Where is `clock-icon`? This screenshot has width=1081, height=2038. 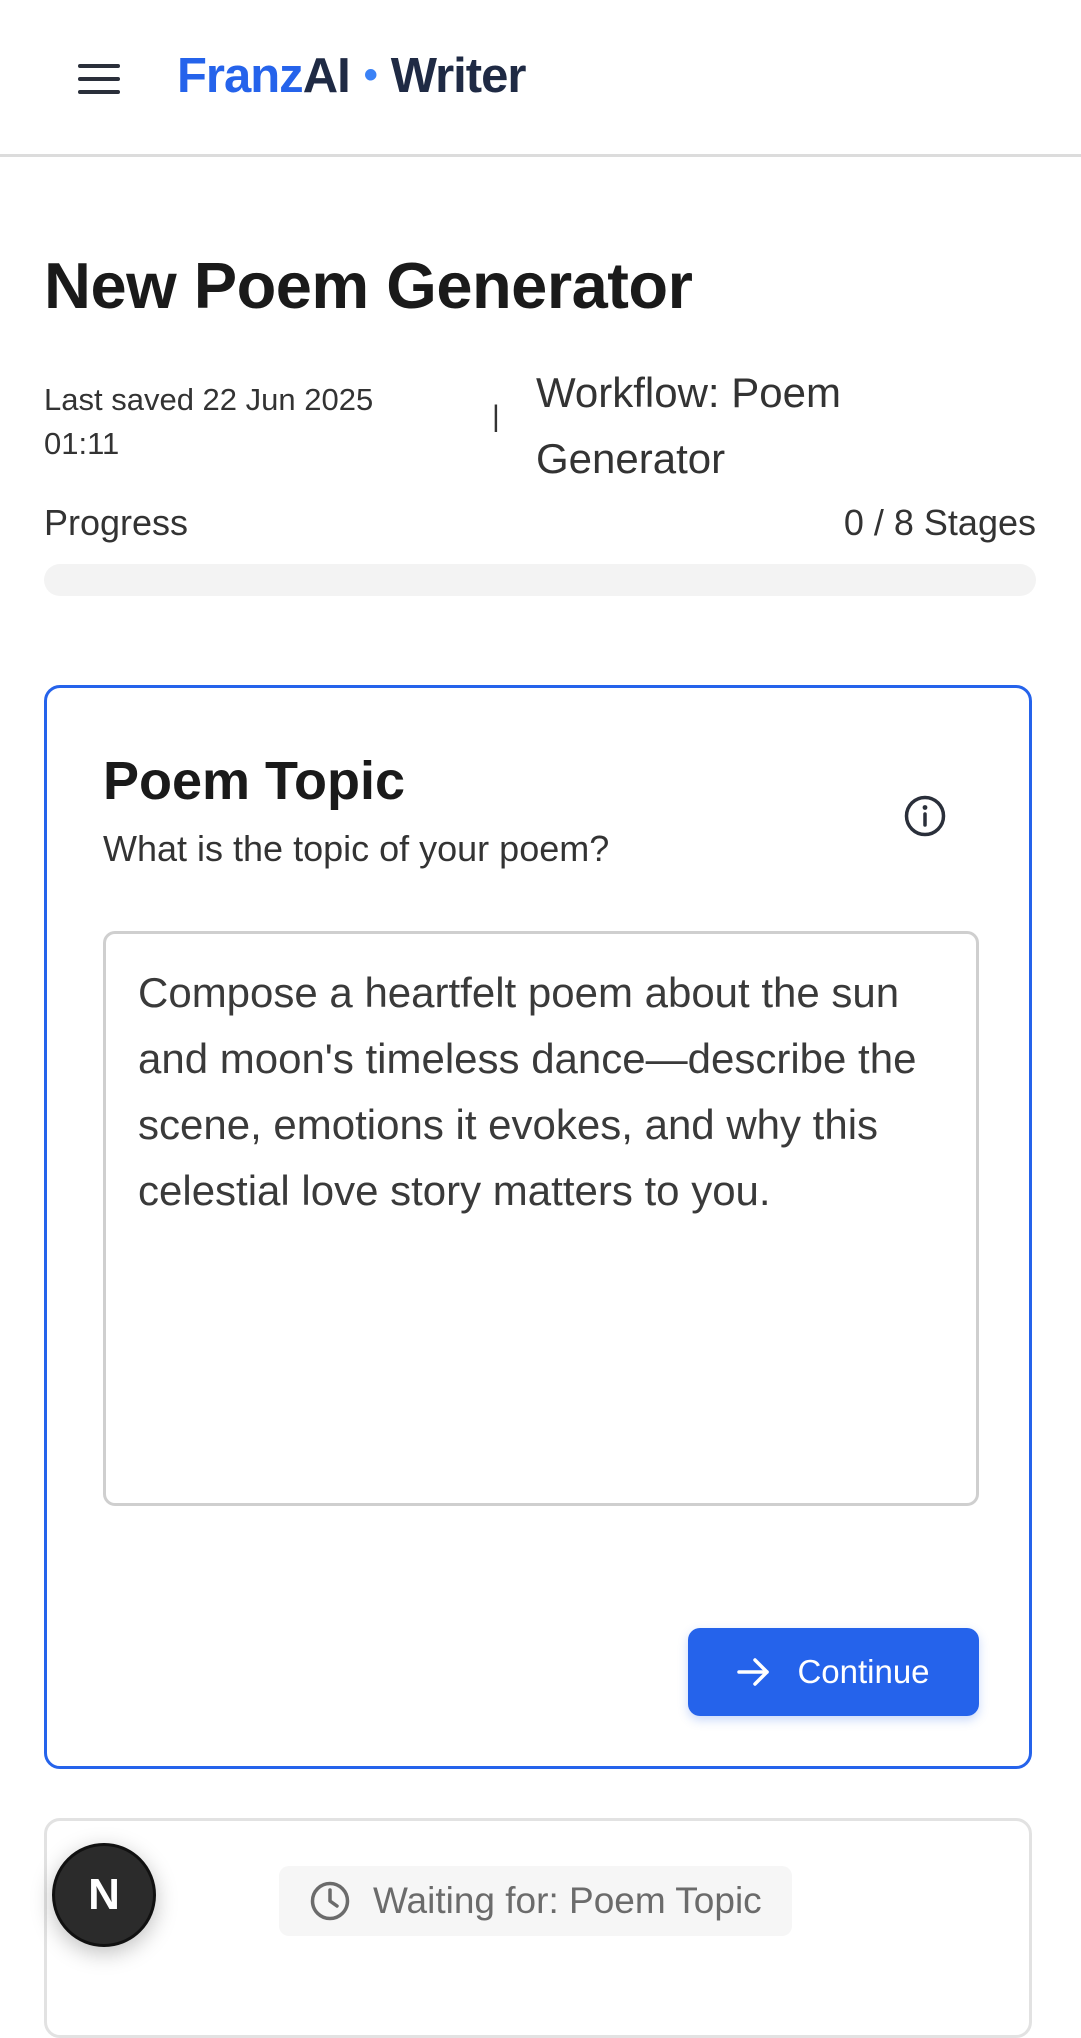
clock-icon is located at coordinates (330, 1901).